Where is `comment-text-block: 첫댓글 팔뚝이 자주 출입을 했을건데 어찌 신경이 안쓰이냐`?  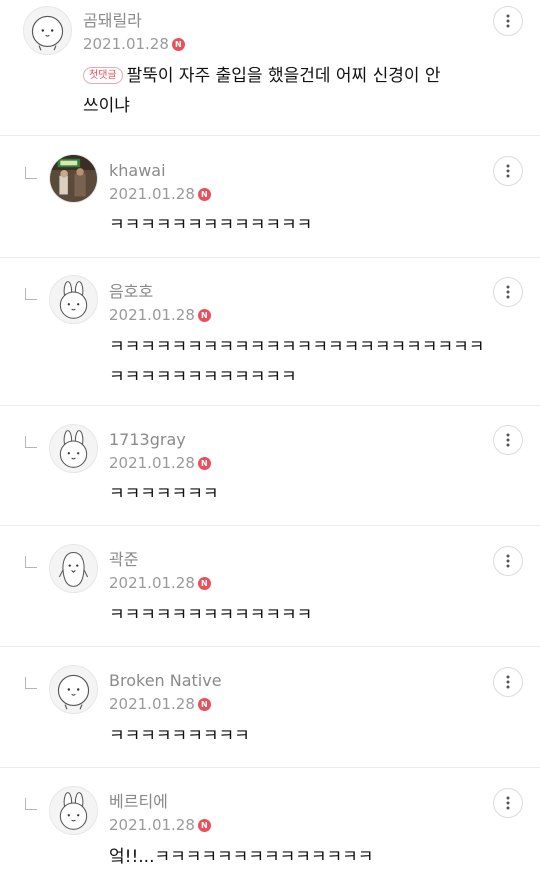 comment-text-block: 첫댓글 팔뚝이 자주 출입을 했을건데 어찌 신경이 안쓰이냐 is located at coordinates (268, 91).